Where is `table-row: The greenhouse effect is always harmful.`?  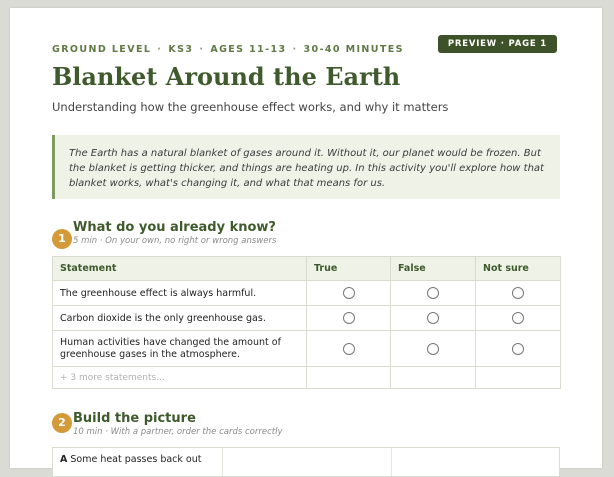
table-row: The greenhouse effect is always harmful. is located at coordinates (306, 293).